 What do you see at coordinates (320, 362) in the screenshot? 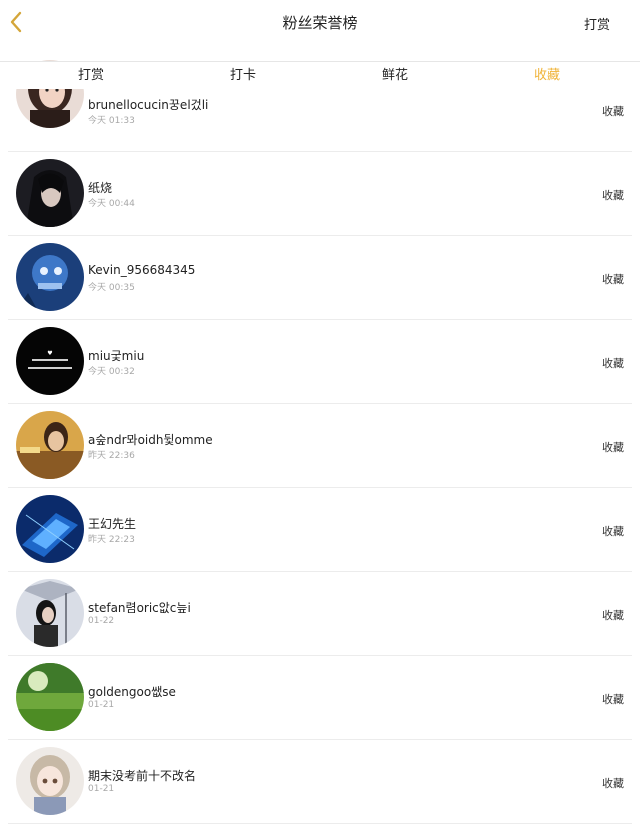
I see `list-item: ♥ miu궃miu 今天 00:32 收藏` at bounding box center [320, 362].